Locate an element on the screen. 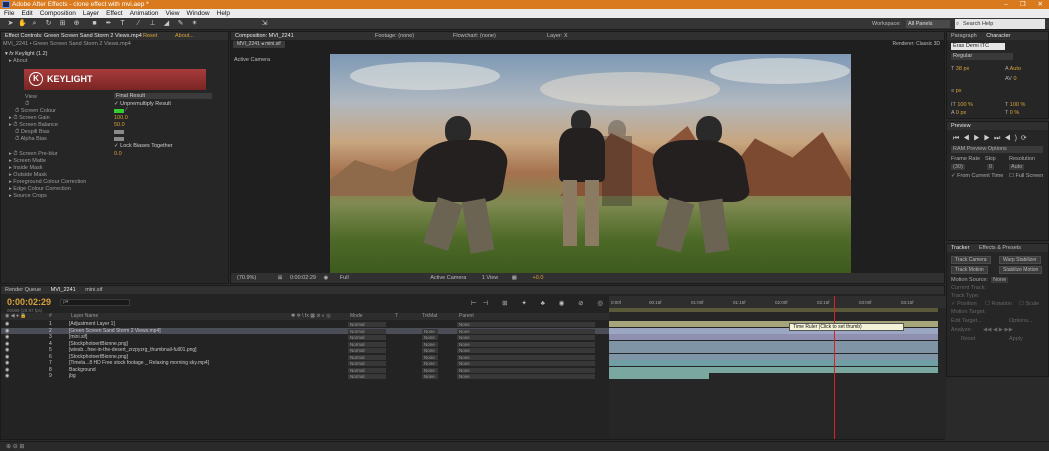 The height and width of the screenshot is (451, 1049). apply-button: Apply is located at coordinates (1016, 339).